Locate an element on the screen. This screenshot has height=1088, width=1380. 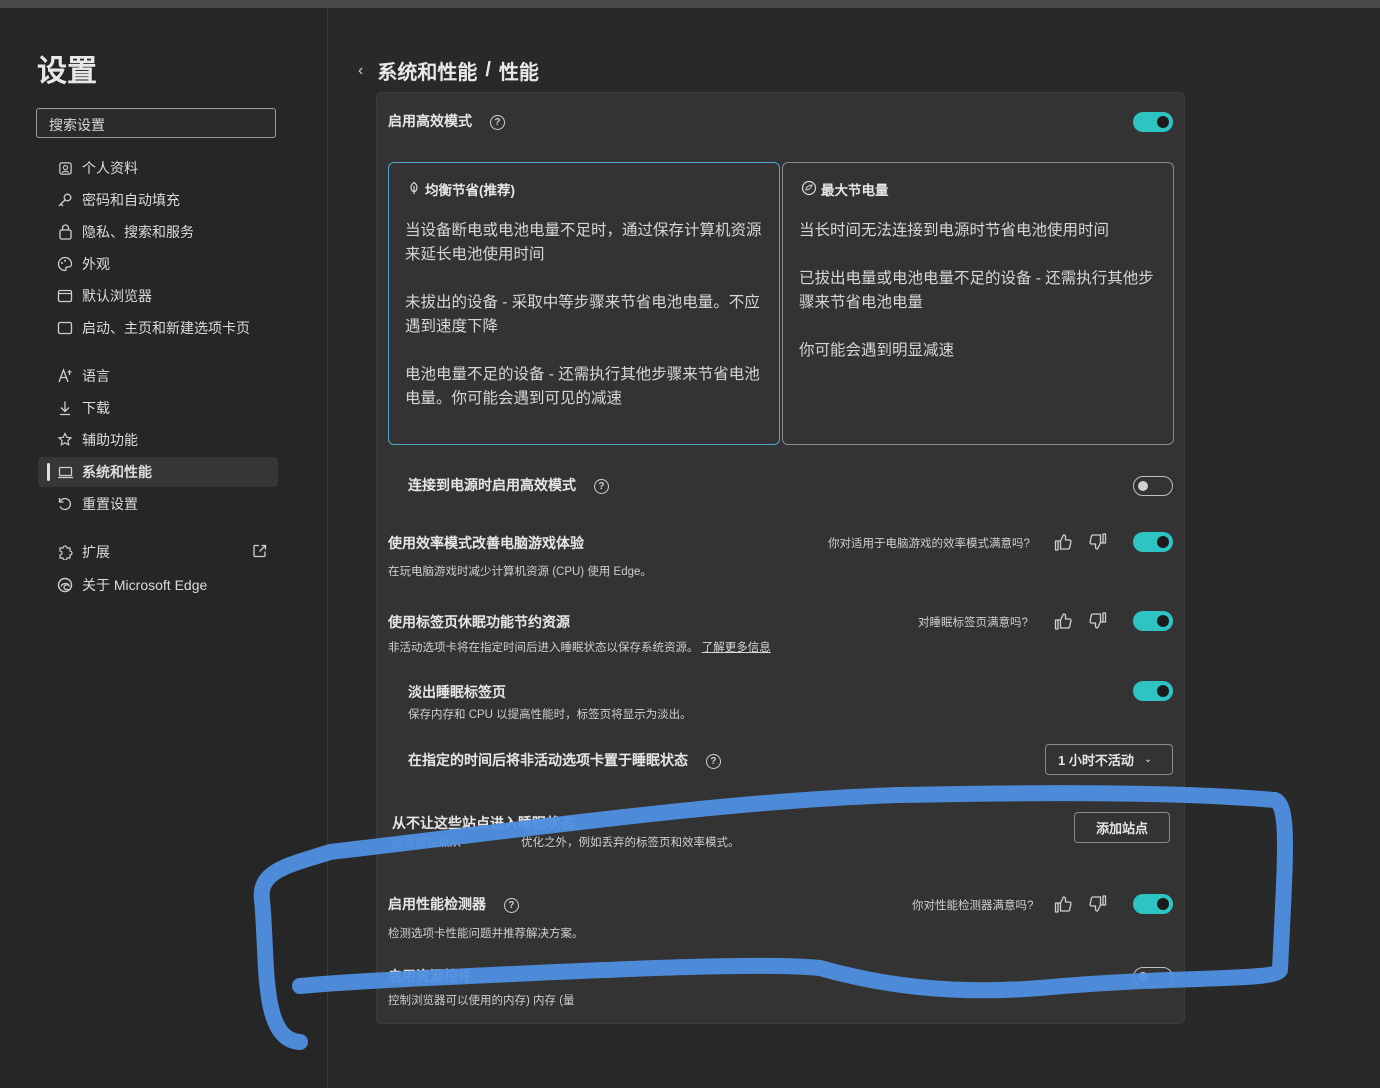
puzzle-icon is located at coordinates (65, 552).